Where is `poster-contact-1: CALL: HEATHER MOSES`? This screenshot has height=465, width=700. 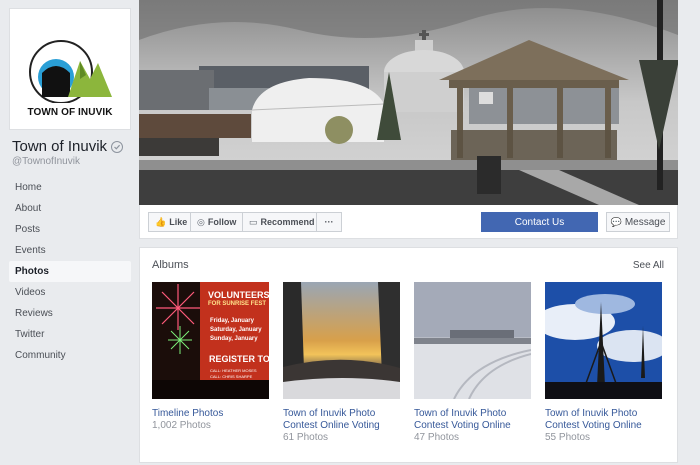
poster-contact-1: CALL: HEATHER MOSES is located at coordinates (233, 370).